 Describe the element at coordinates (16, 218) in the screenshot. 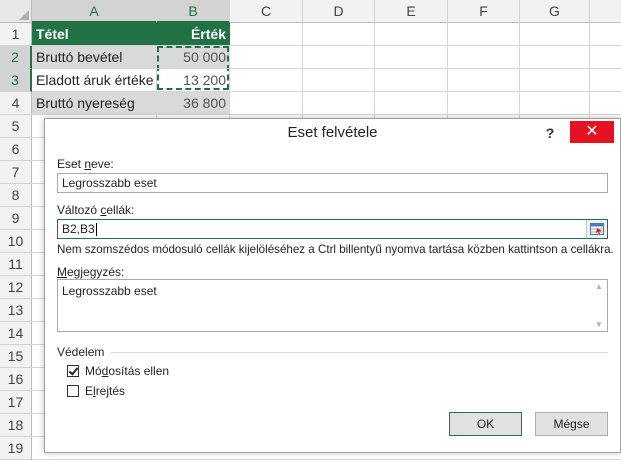

I see `row-header-9: 9` at that location.